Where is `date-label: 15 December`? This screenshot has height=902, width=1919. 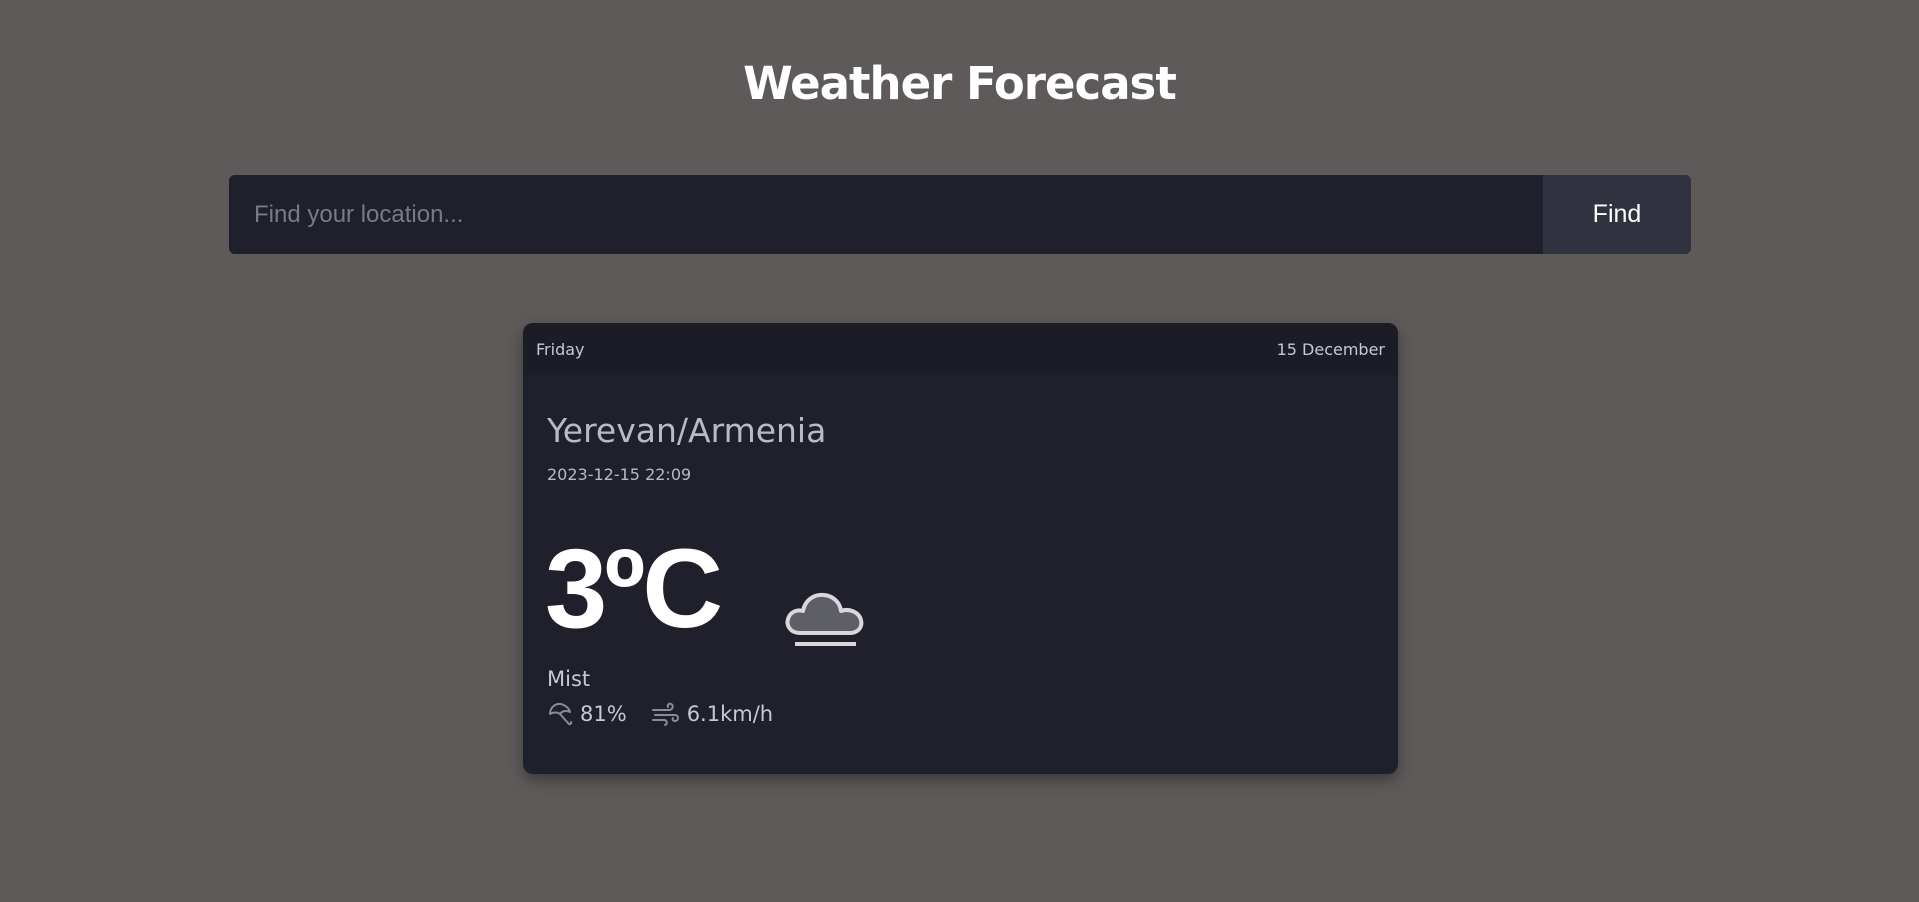
date-label: 15 December is located at coordinates (1330, 349).